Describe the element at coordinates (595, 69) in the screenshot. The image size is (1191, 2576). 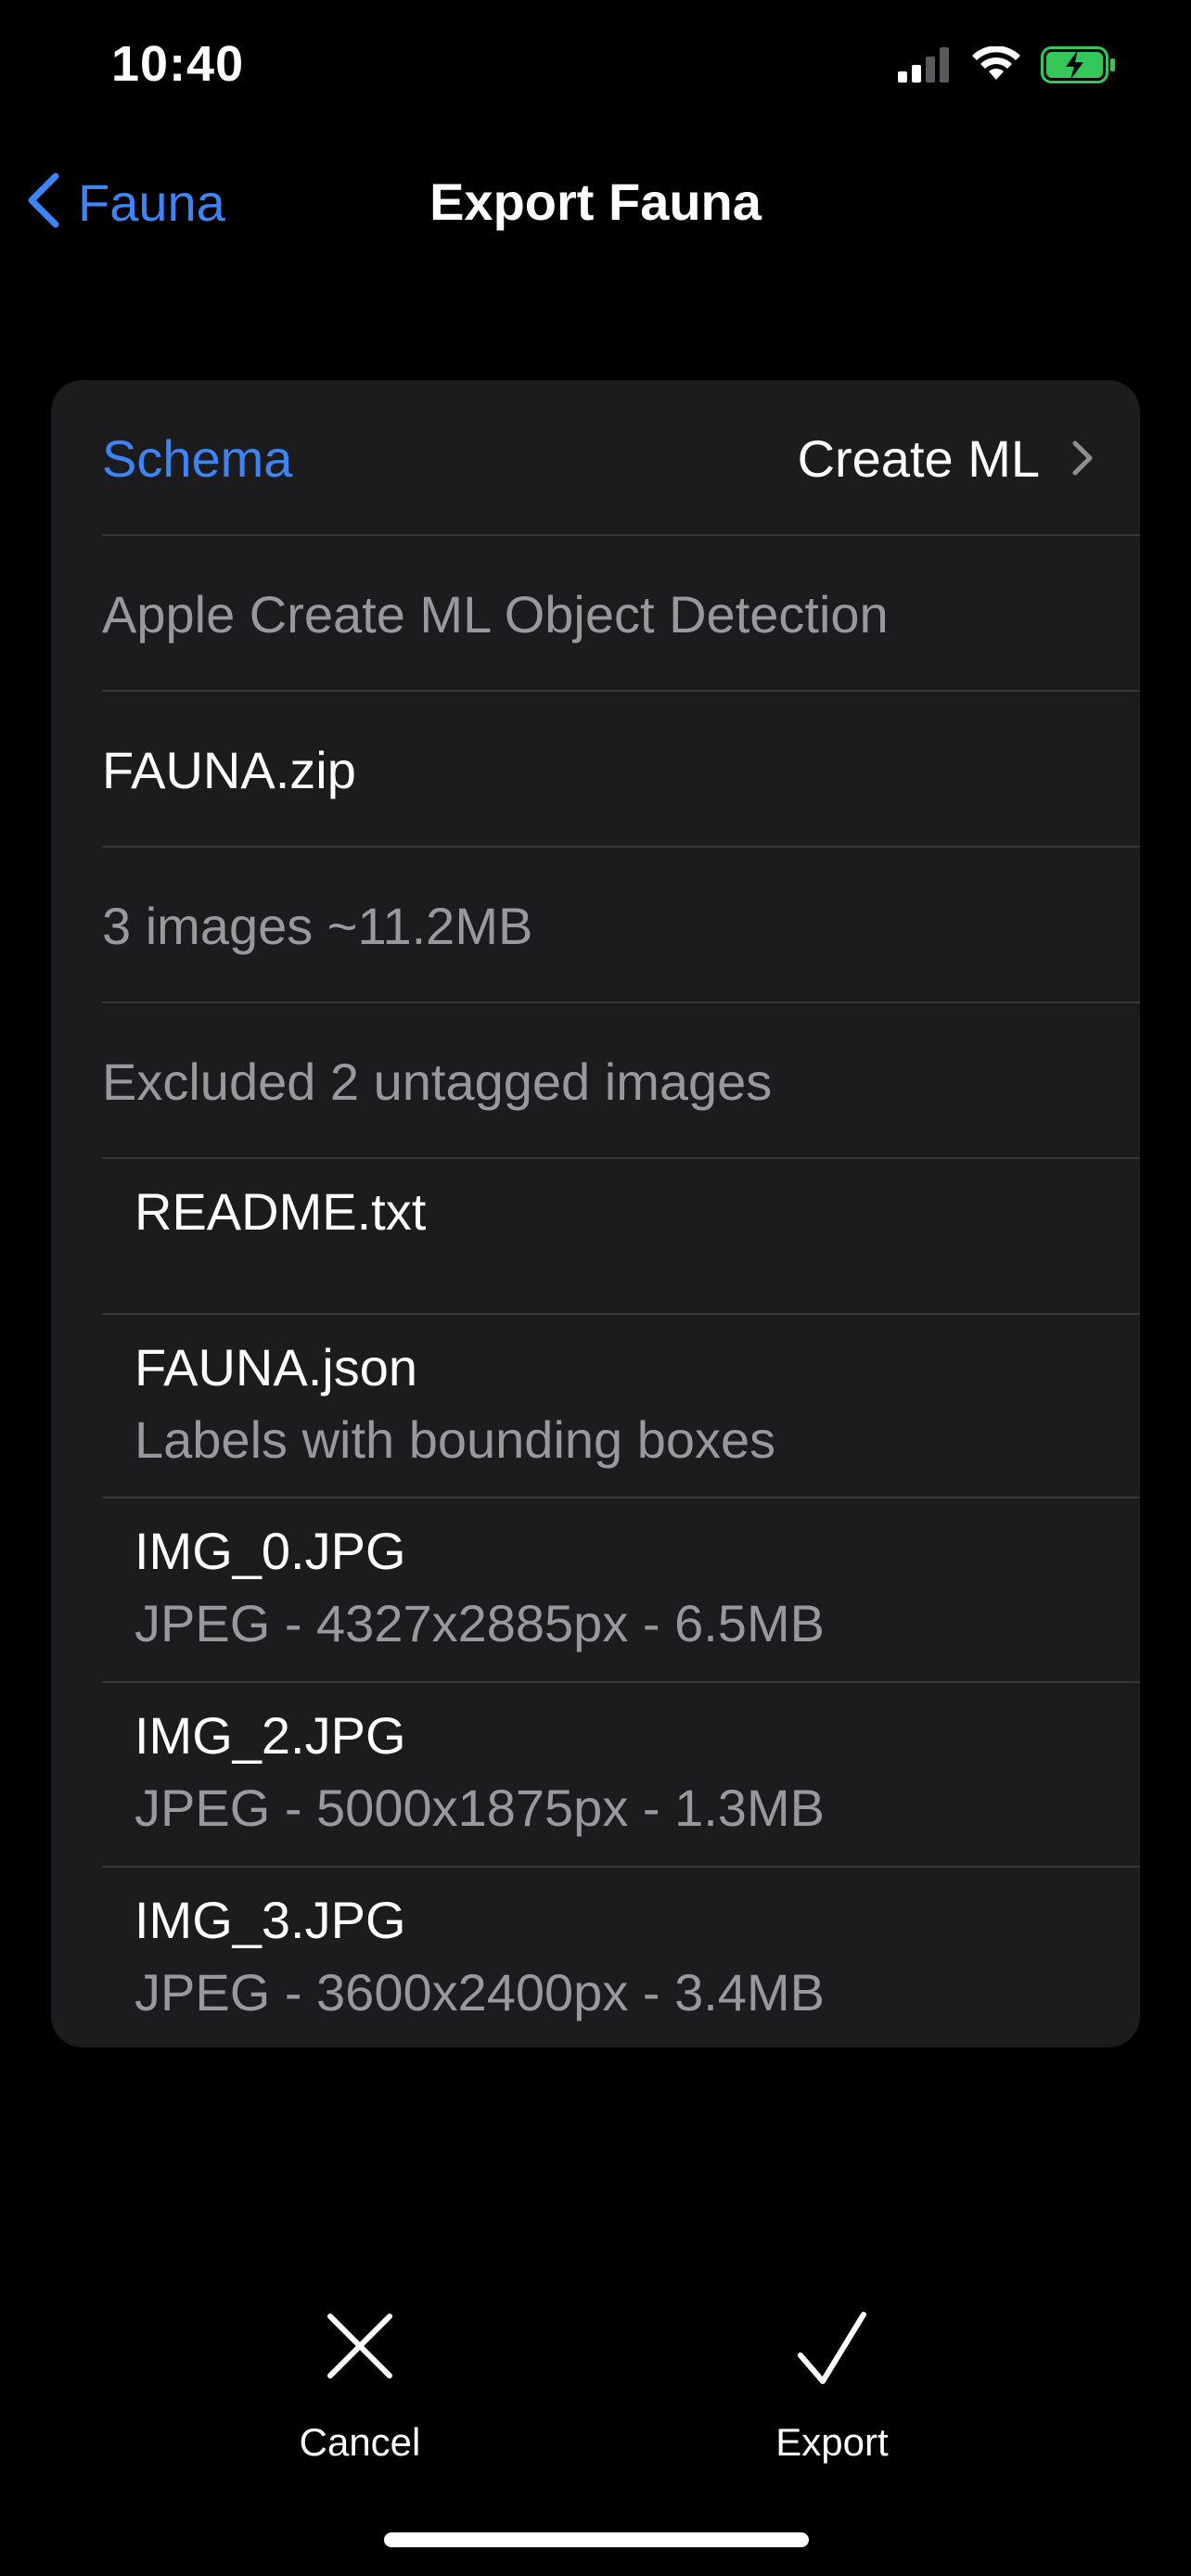
I see `status-bar: 10:40` at that location.